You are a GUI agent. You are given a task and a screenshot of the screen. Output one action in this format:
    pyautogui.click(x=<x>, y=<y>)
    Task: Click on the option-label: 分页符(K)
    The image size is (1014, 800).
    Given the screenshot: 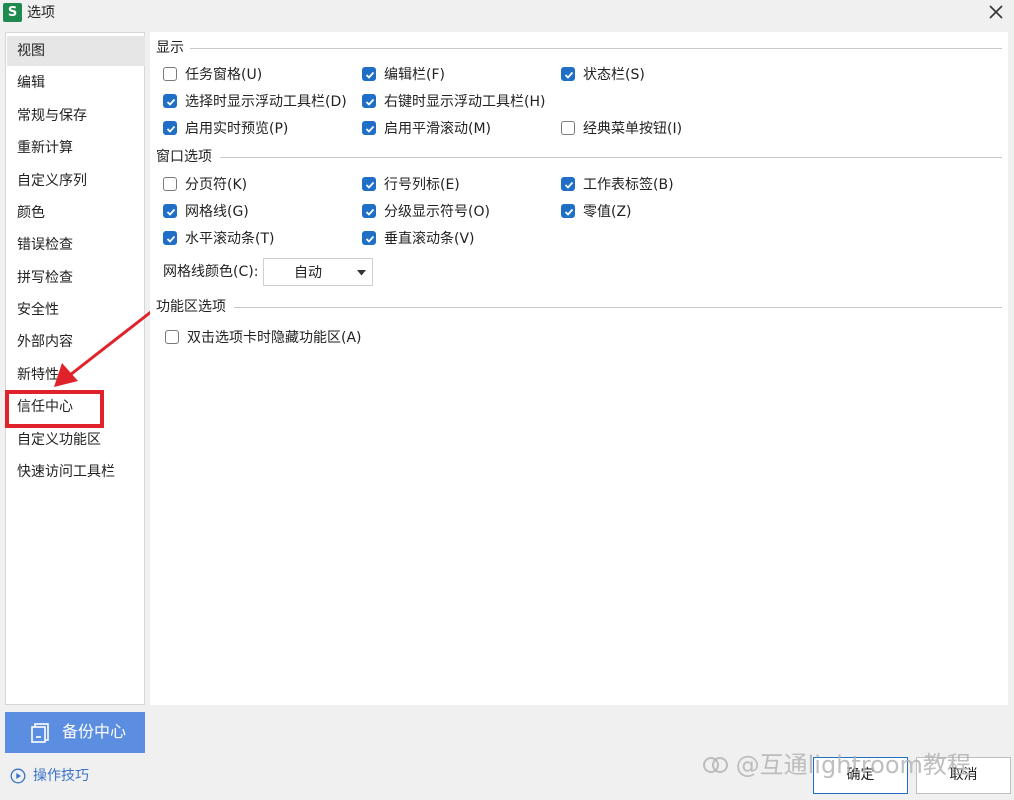 What is the action you would take?
    pyautogui.click(x=216, y=185)
    